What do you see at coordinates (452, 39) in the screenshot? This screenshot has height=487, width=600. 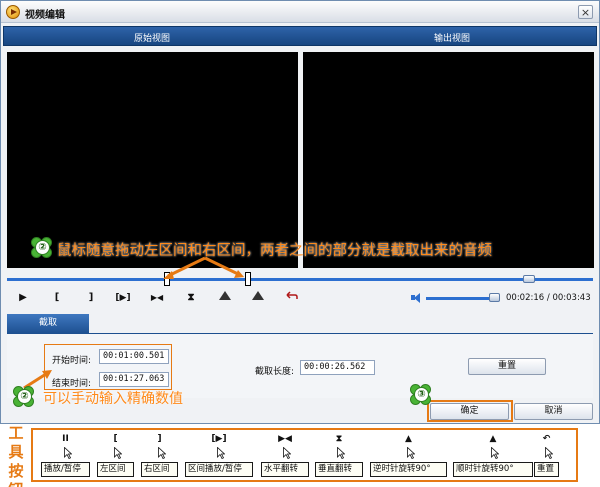 I see `output-view-label: 输出视图` at bounding box center [452, 39].